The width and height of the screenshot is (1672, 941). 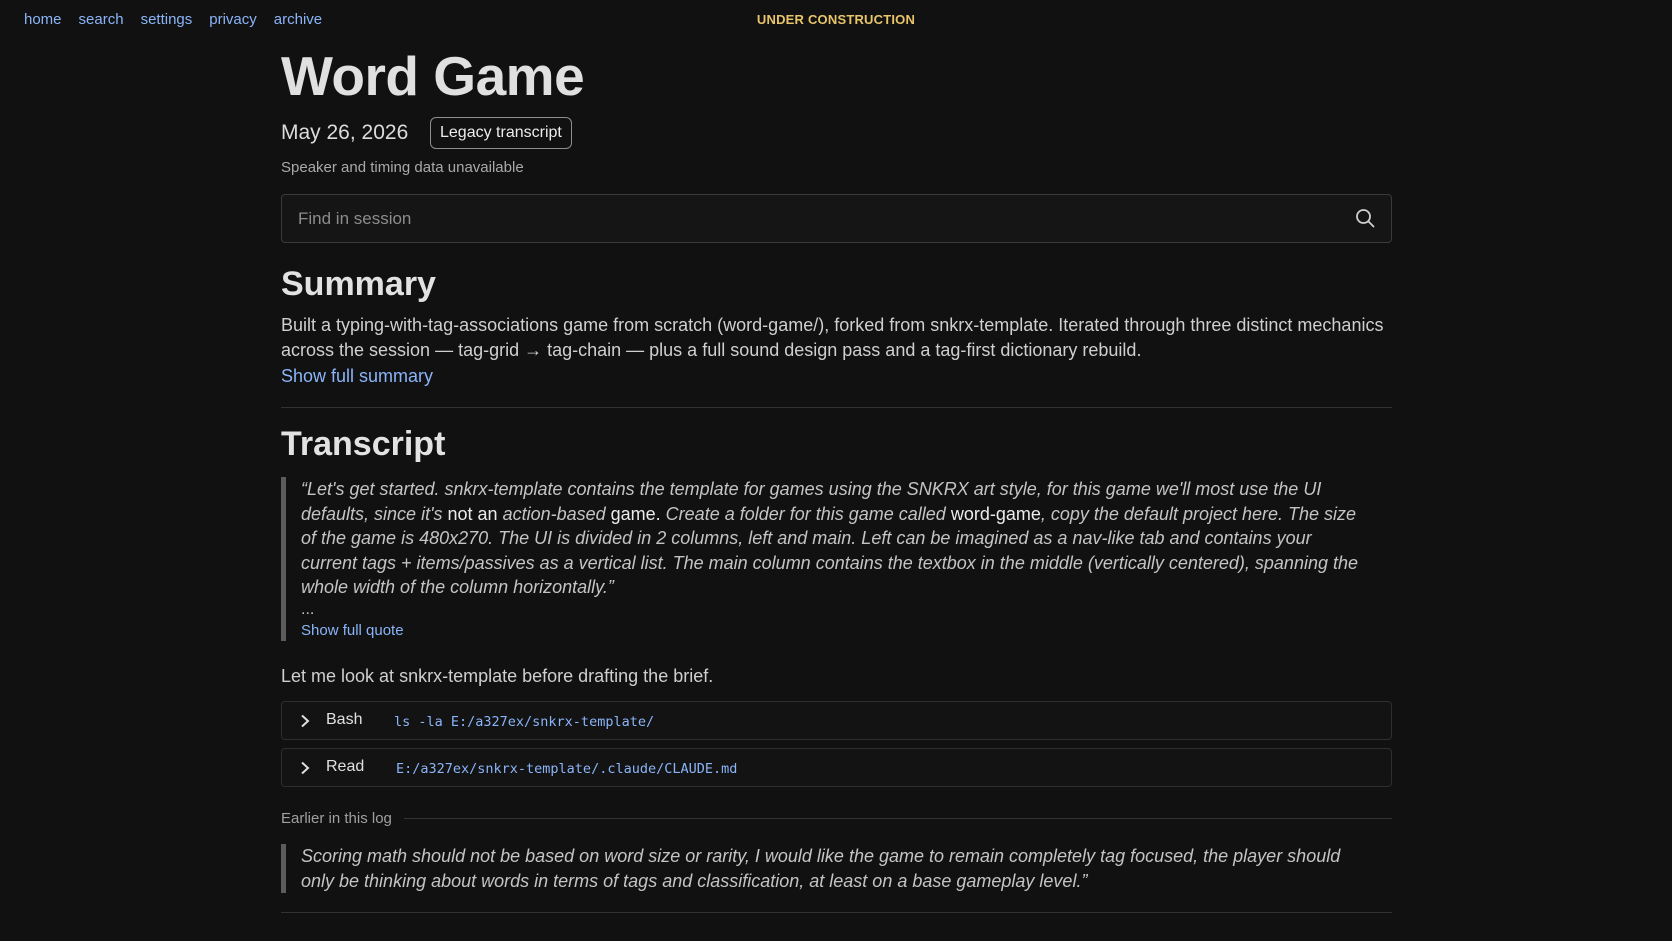 What do you see at coordinates (363, 444) in the screenshot?
I see `transcript-heading: Transcript` at bounding box center [363, 444].